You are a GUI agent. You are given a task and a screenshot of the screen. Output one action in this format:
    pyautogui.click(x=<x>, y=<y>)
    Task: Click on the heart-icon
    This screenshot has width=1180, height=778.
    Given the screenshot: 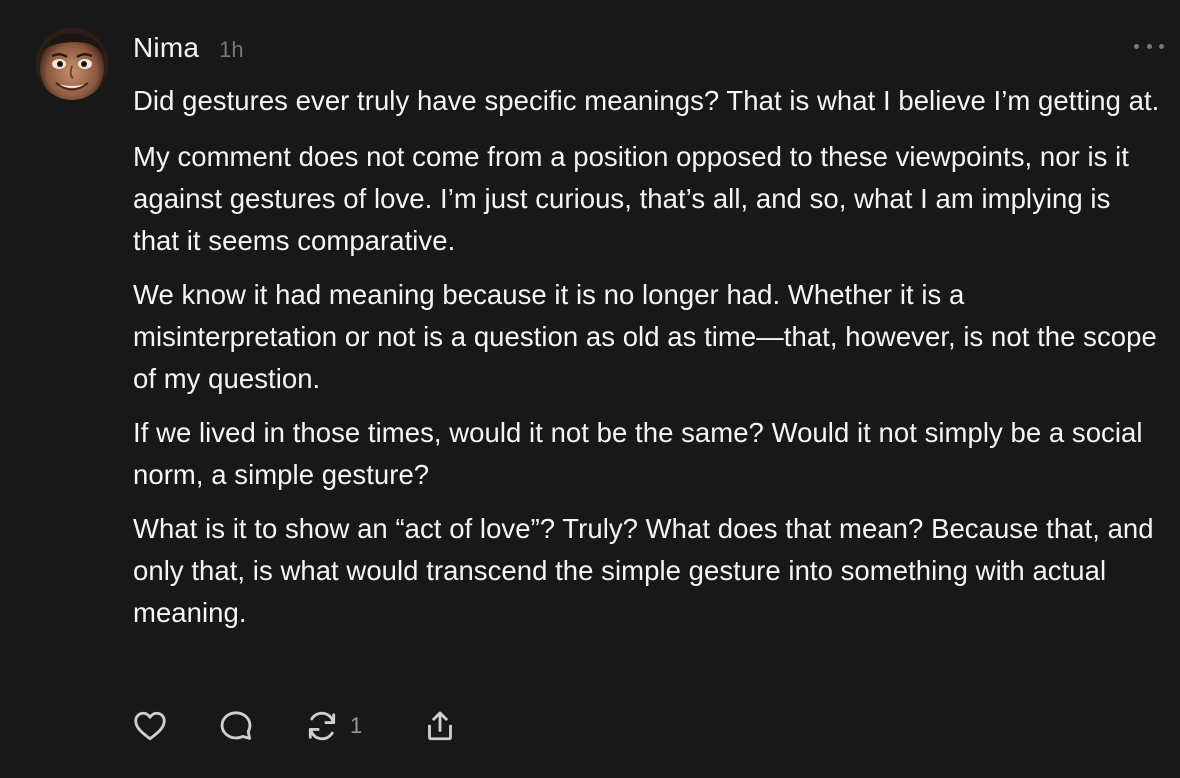 What is the action you would take?
    pyautogui.click(x=150, y=726)
    